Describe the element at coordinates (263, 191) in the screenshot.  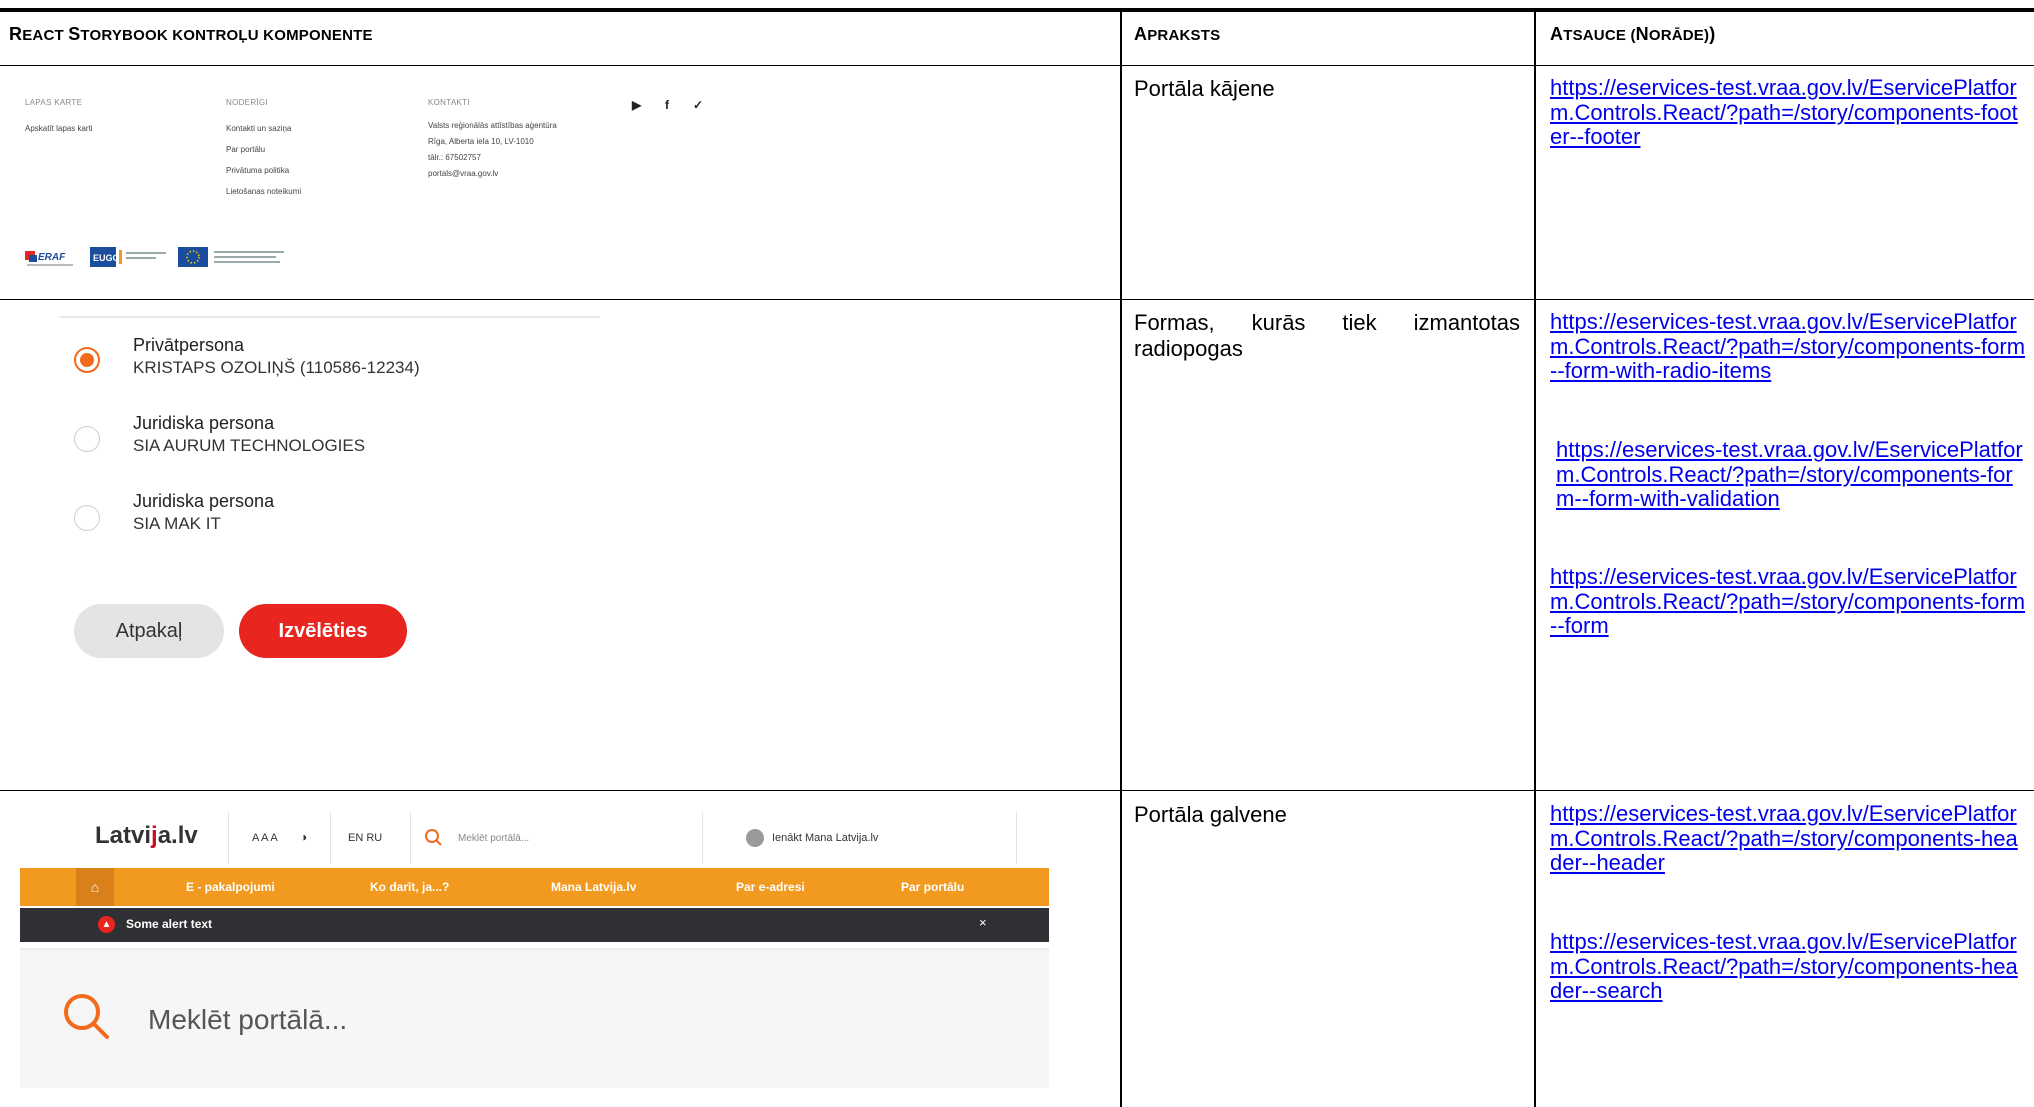
I see `footer-link: Lietošanas noteikumi` at that location.